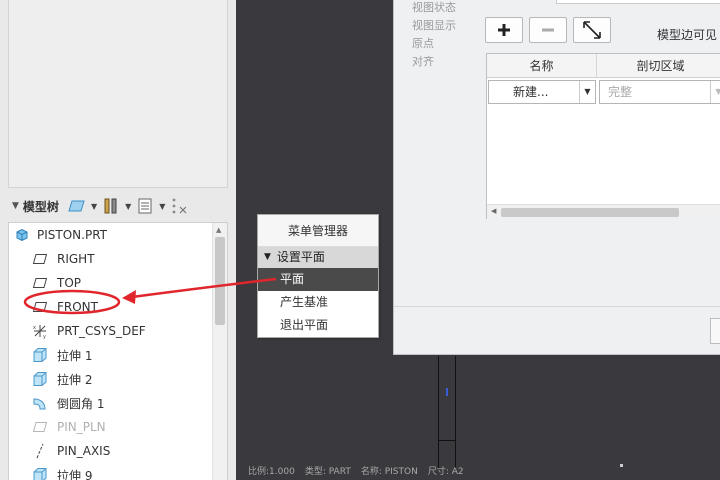 The height and width of the screenshot is (480, 720). What do you see at coordinates (434, 61) in the screenshot?
I see `tab-align: 对齐` at bounding box center [434, 61].